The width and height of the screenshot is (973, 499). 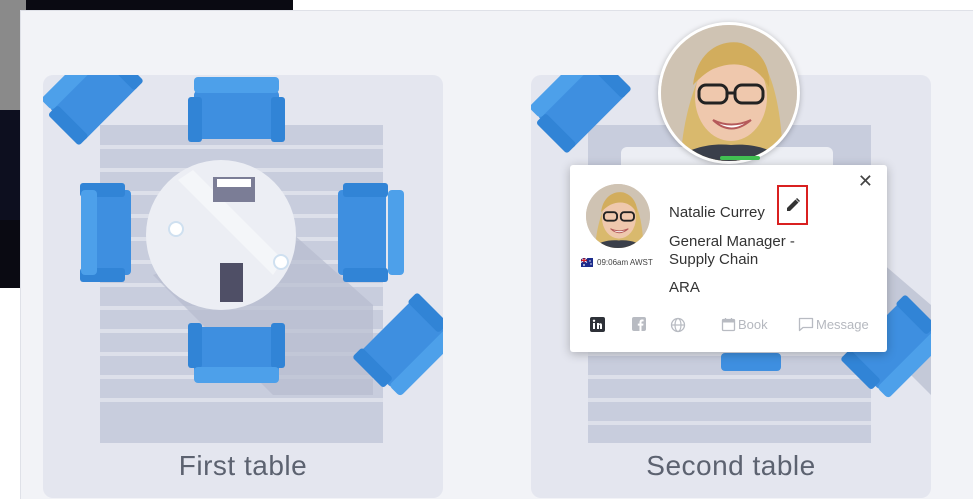 What do you see at coordinates (717, 212) in the screenshot?
I see `person-name: Natalie Currey` at bounding box center [717, 212].